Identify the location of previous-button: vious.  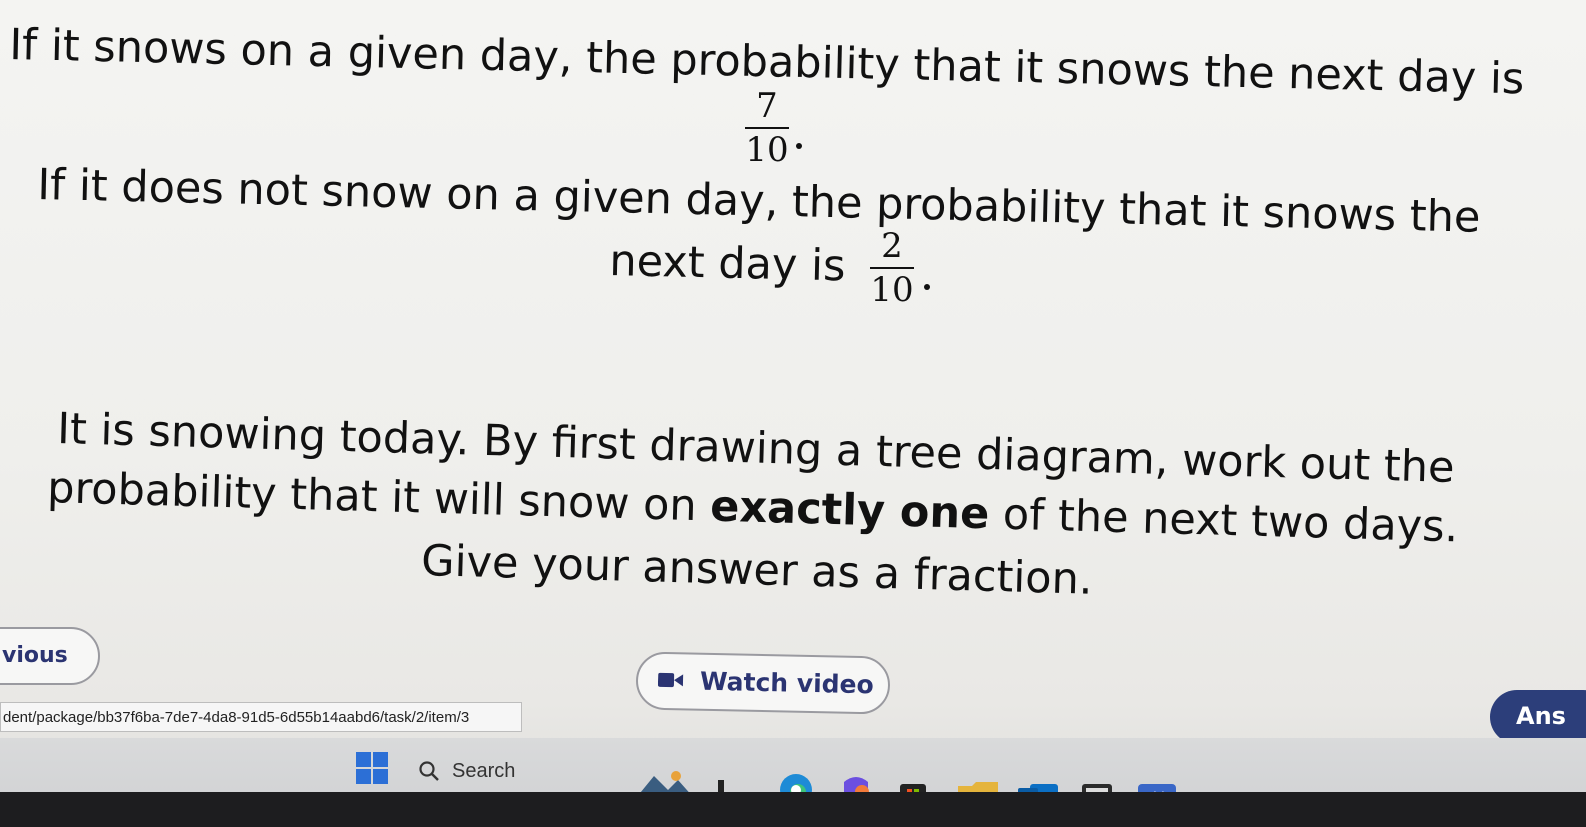
(50, 656).